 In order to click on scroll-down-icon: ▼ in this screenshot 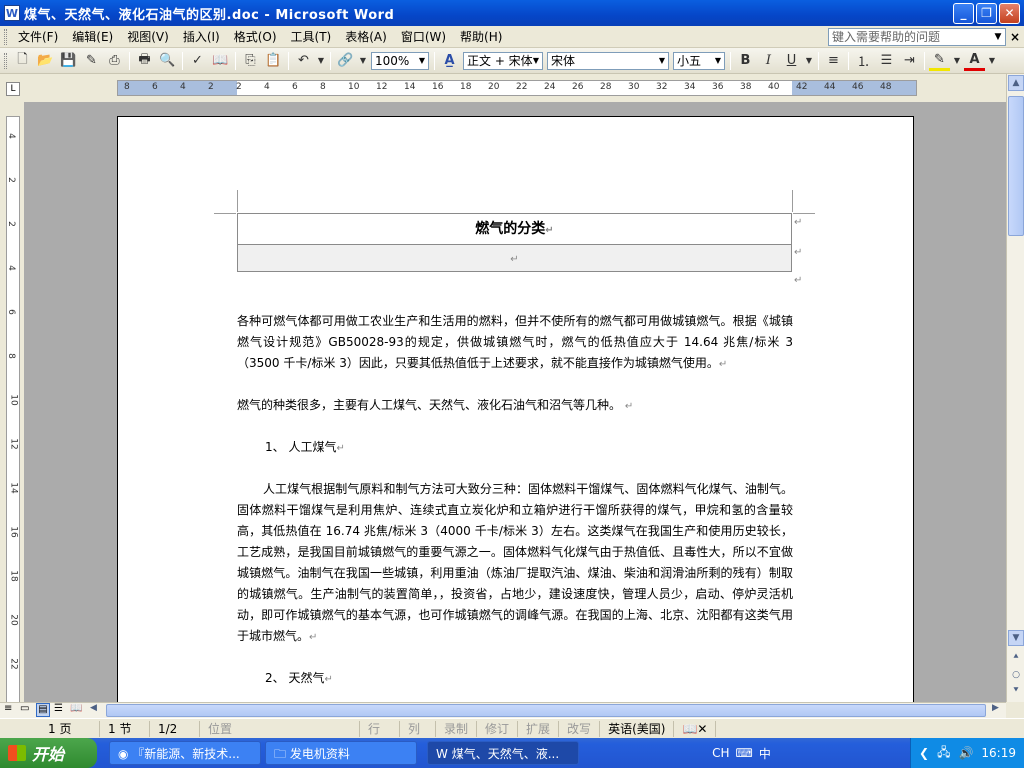, I will do `click(1016, 638)`.